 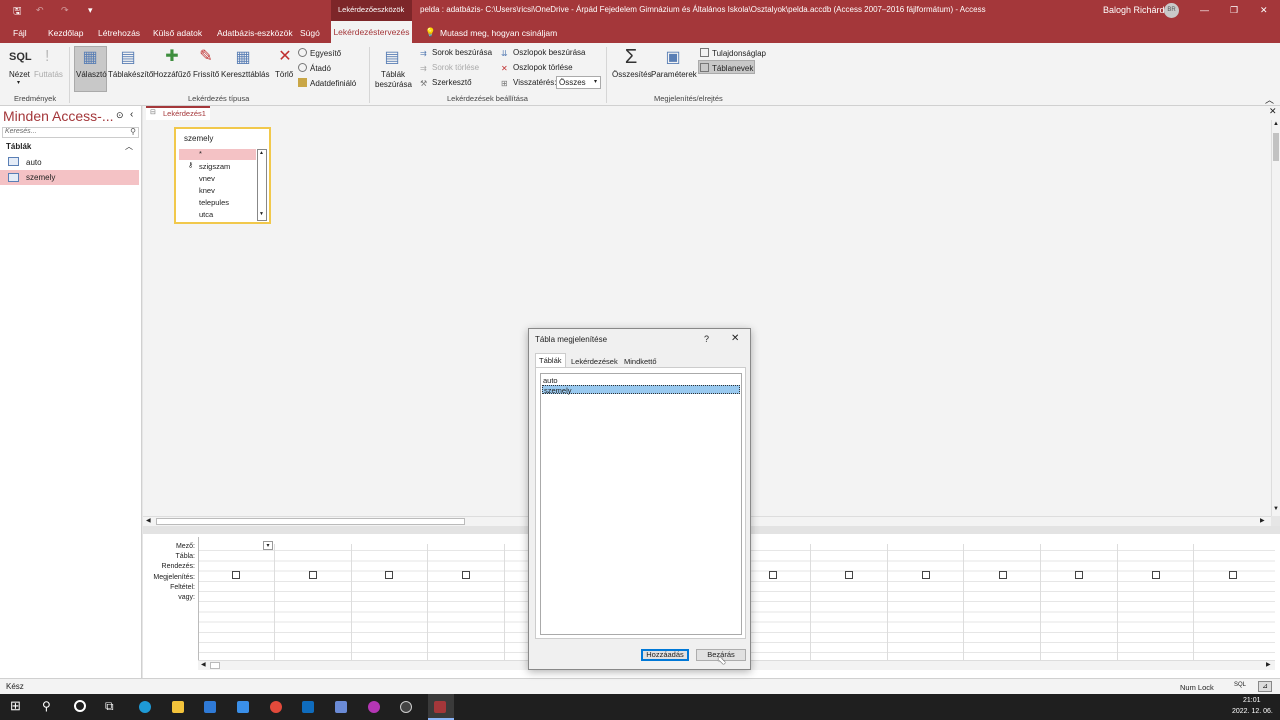 What do you see at coordinates (129, 146) in the screenshot?
I see `section-collapse-icon: ︿` at bounding box center [129, 146].